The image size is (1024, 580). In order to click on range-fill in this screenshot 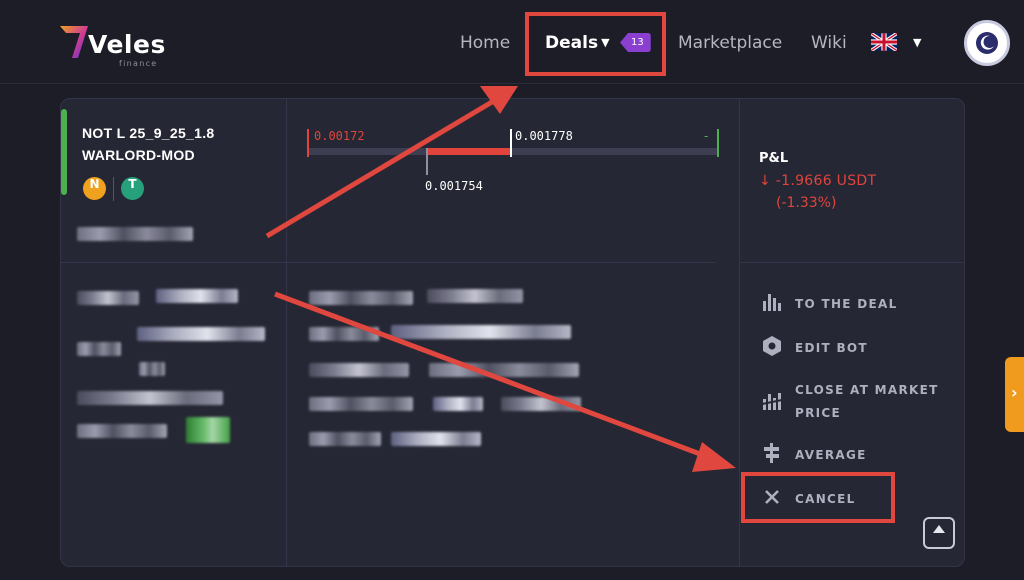, I will do `click(469, 151)`.